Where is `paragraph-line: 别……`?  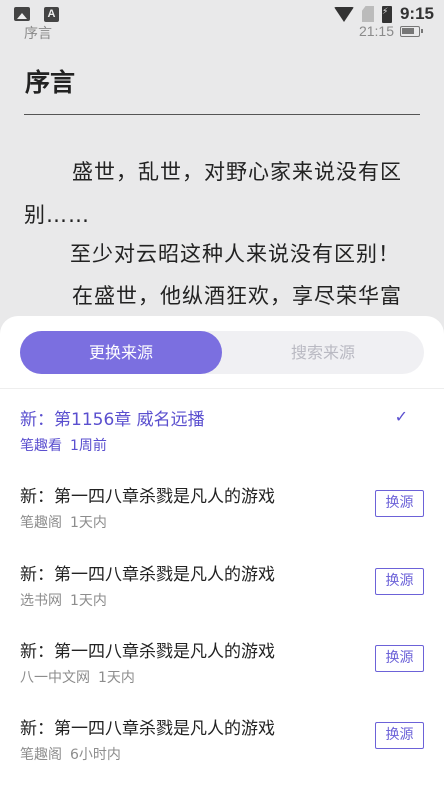
paragraph-line: 别…… is located at coordinates (57, 215).